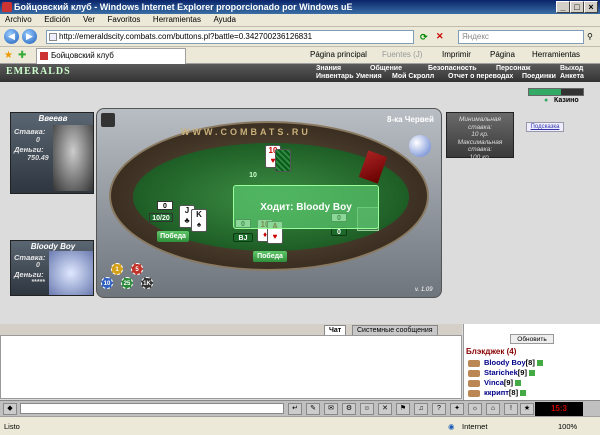 The width and height of the screenshot is (600, 435). I want to click on chip-10: 10, so click(107, 283).